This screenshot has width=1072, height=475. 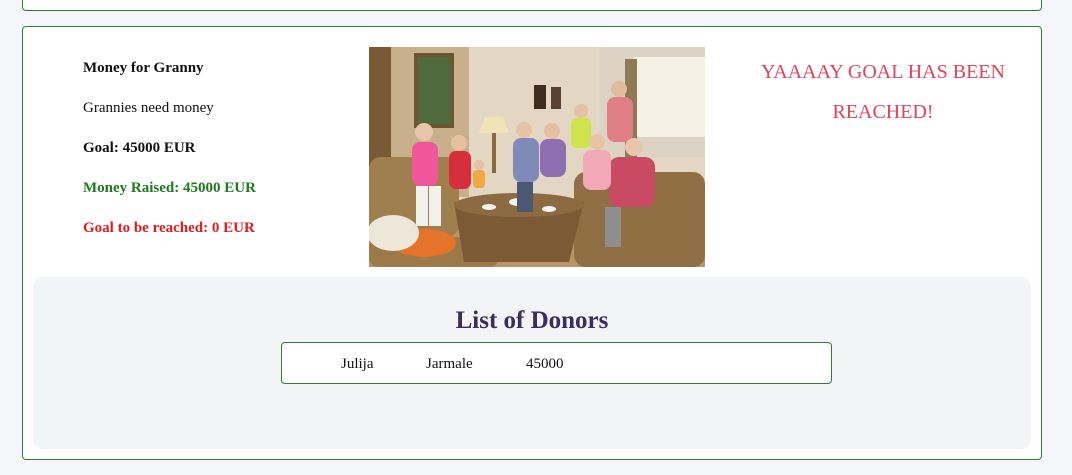 I want to click on previous-campaign-card, so click(x=532, y=5).